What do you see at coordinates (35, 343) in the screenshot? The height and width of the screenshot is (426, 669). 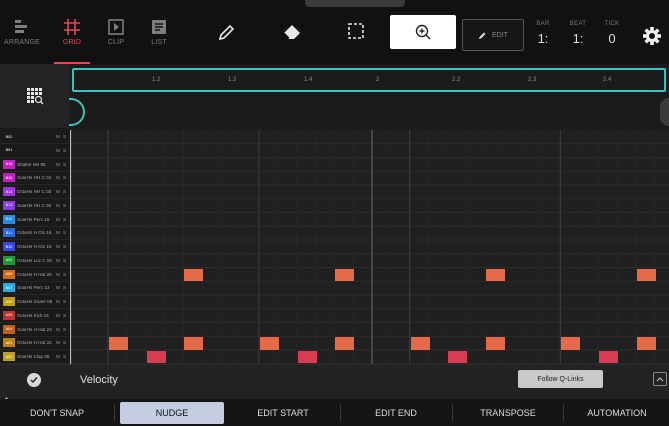 I see `track-row: A03 OctaHs H Hat 22 M S` at bounding box center [35, 343].